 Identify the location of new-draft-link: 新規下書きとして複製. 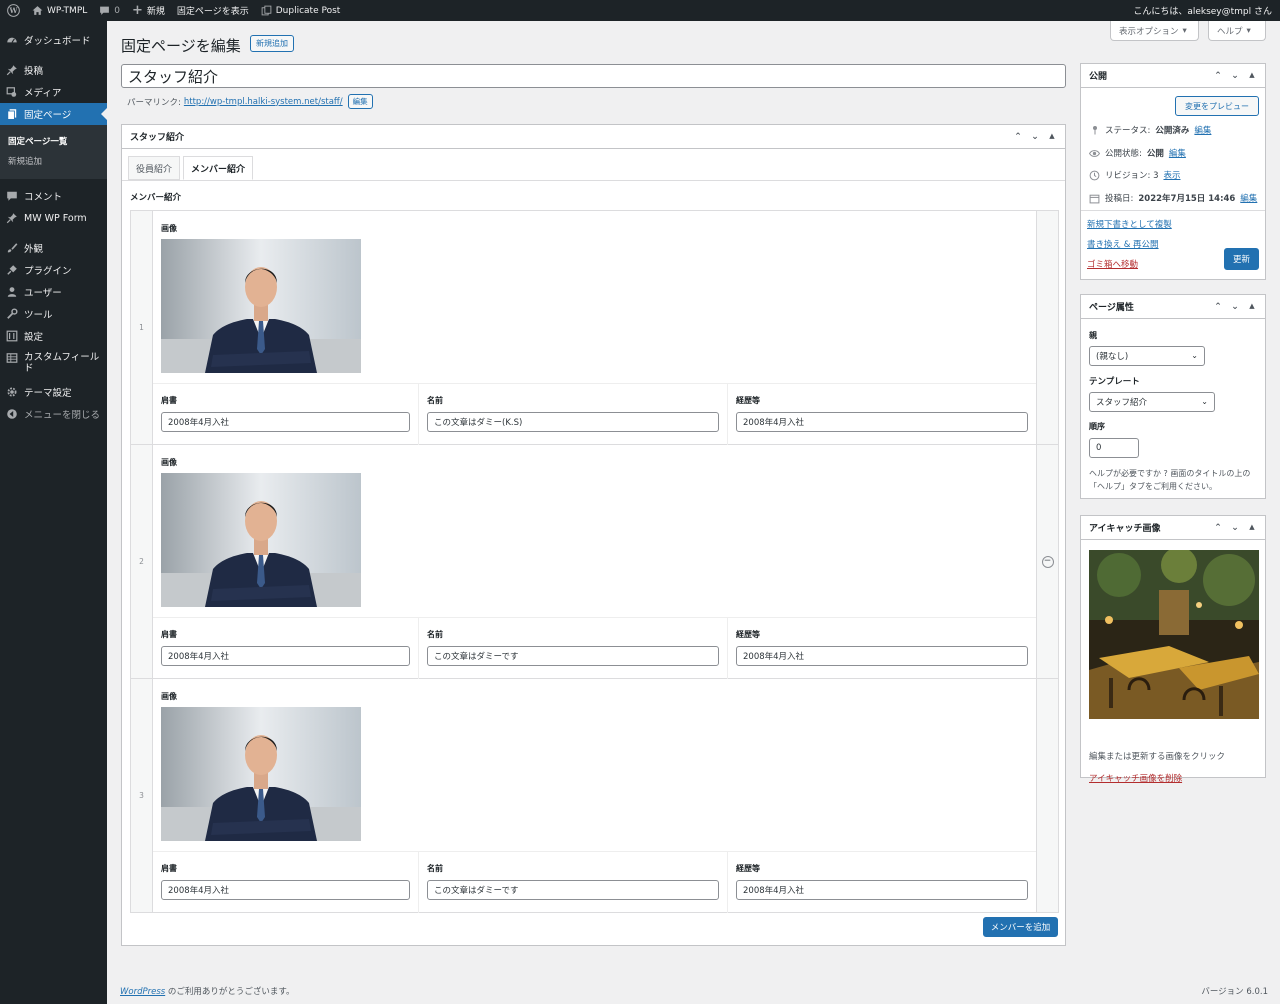
(1129, 224).